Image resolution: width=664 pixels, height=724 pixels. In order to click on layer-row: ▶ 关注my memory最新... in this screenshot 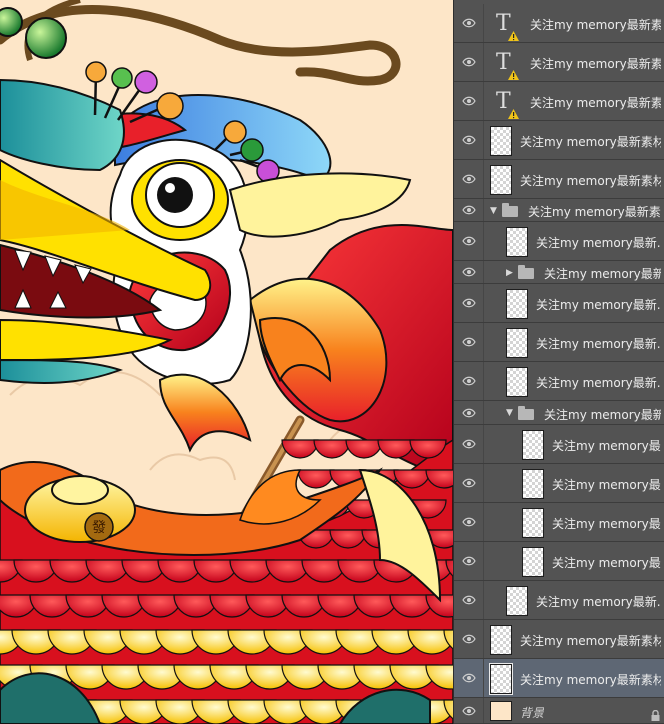, I will do `click(559, 272)`.